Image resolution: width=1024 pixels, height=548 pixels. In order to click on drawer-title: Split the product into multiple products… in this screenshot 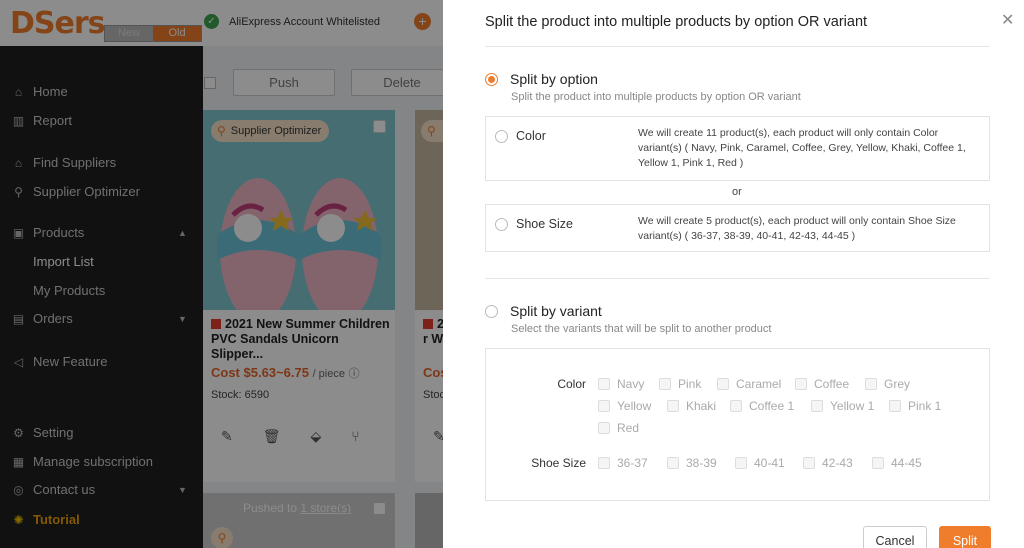, I will do `click(676, 22)`.